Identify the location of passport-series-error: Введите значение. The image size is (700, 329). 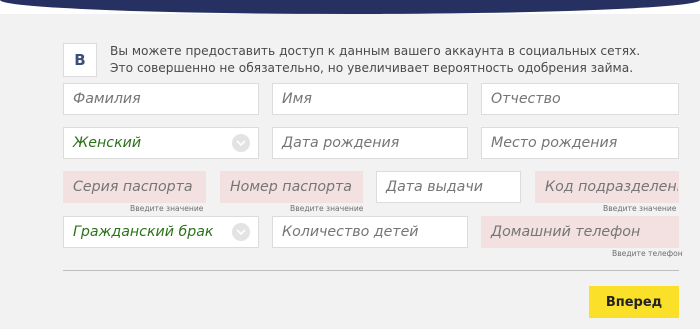
(167, 208).